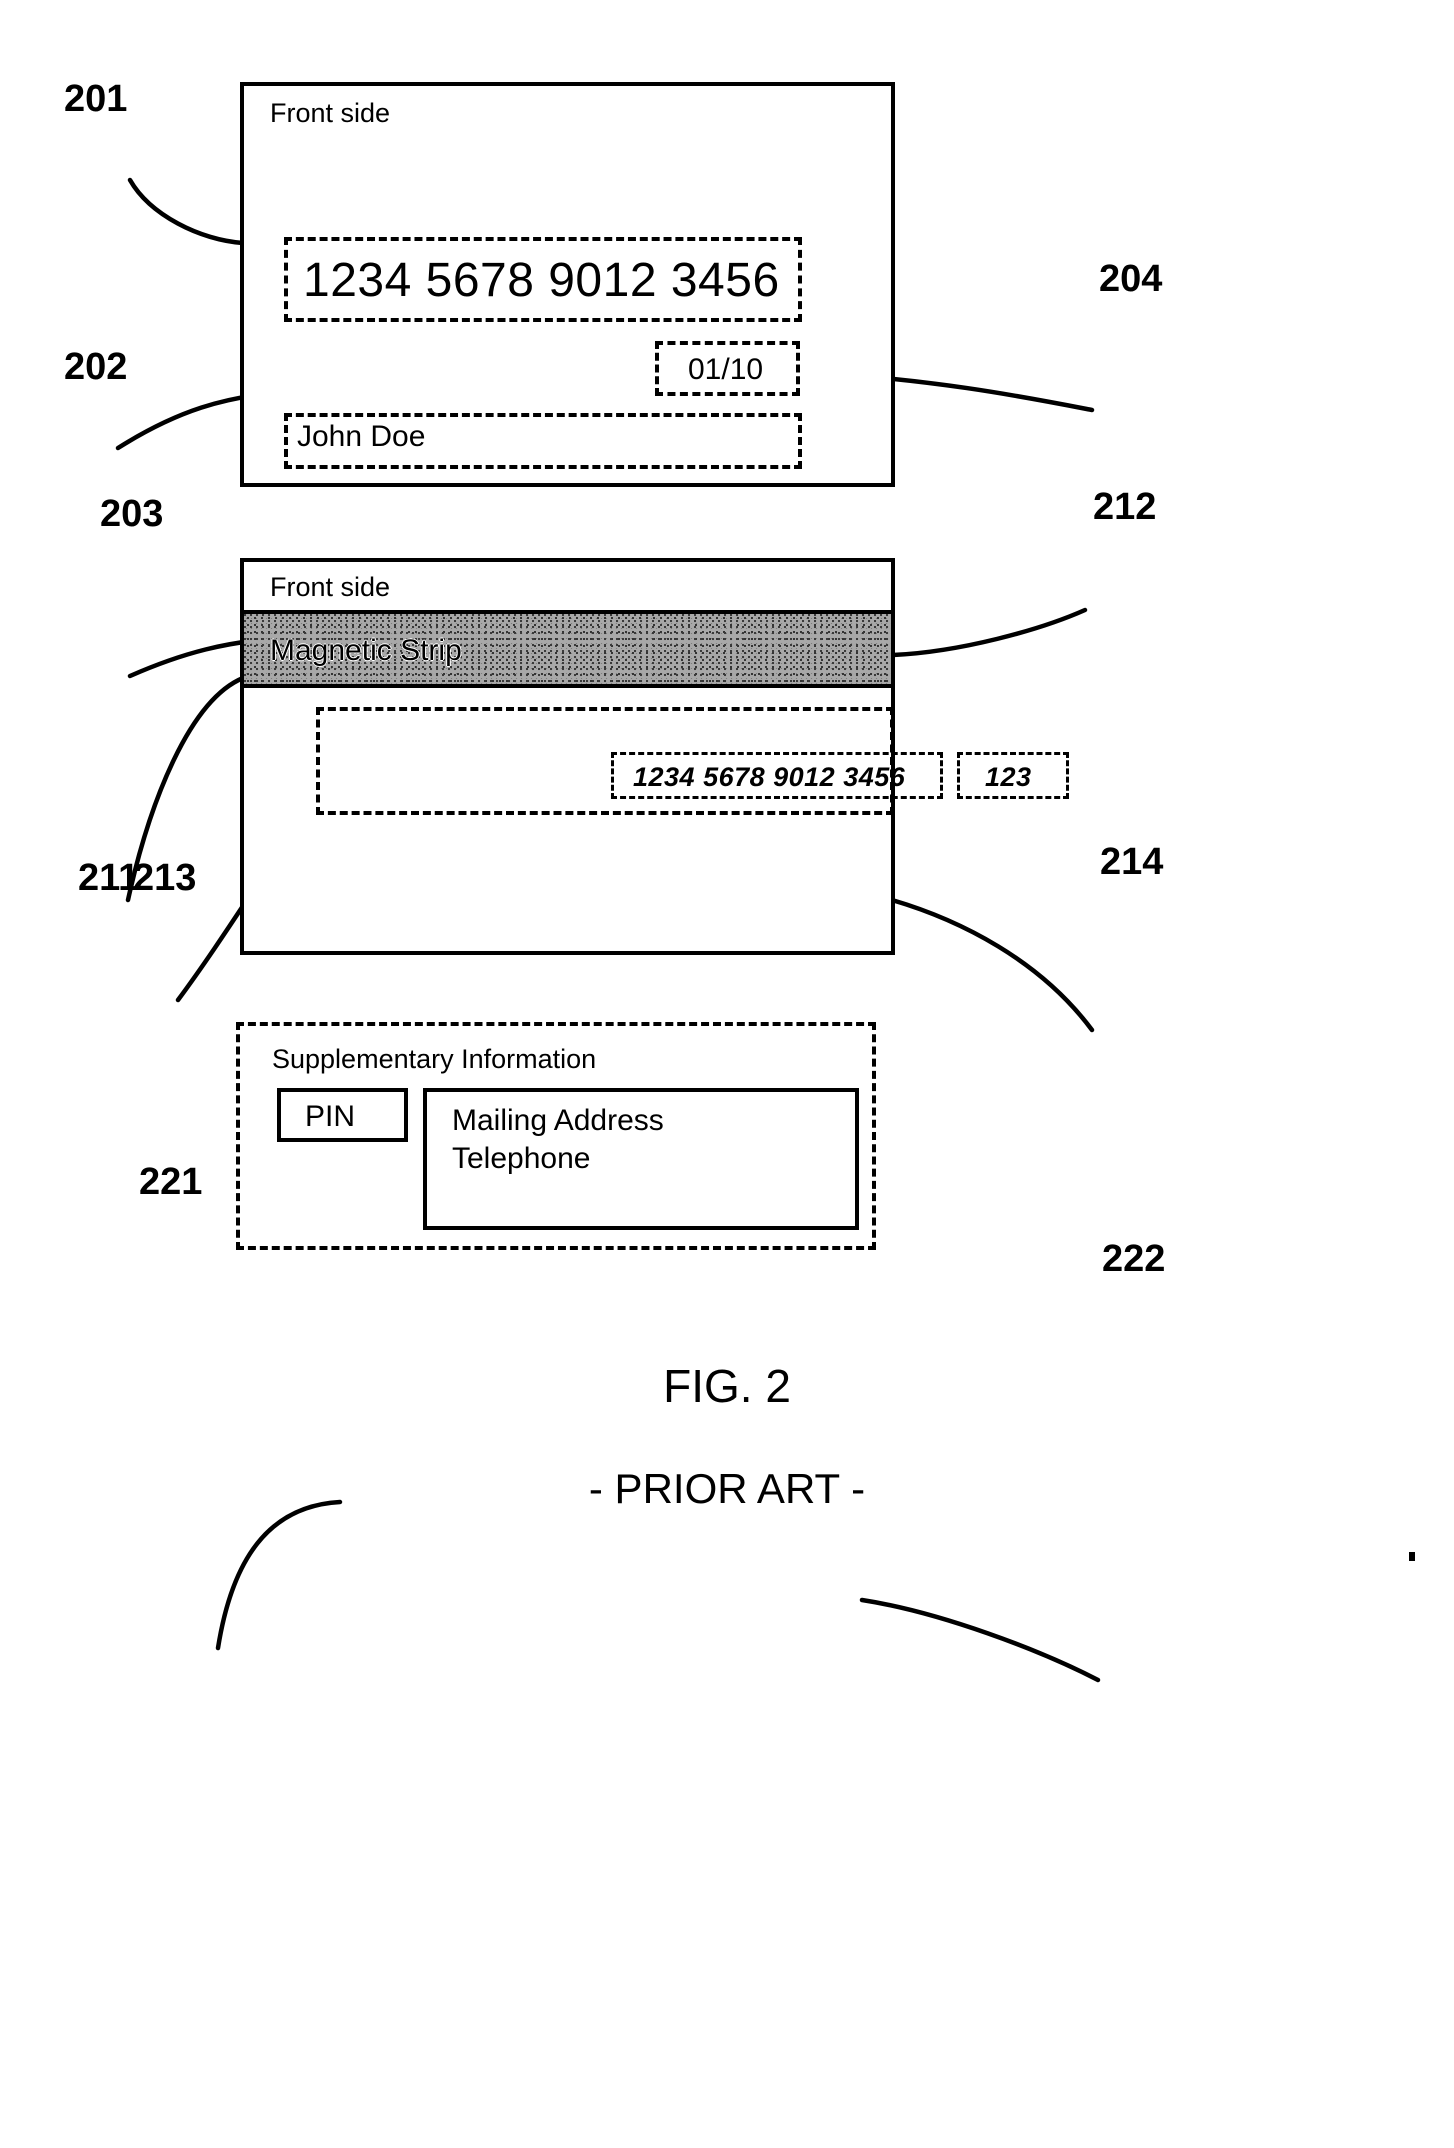  I want to click on pin-label: PIN, so click(330, 1116).